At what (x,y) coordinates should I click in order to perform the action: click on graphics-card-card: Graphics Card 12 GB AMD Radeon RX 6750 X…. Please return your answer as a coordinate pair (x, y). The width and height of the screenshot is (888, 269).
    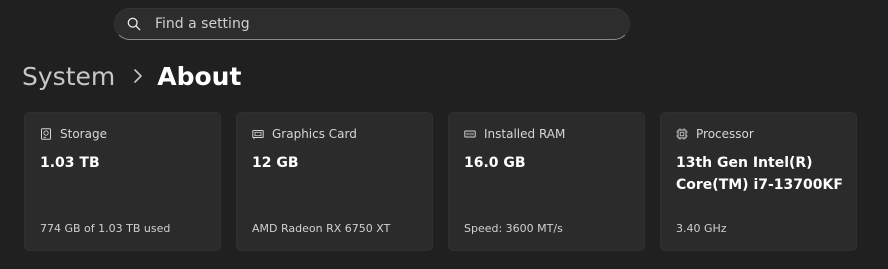
    Looking at the image, I should click on (334, 181).